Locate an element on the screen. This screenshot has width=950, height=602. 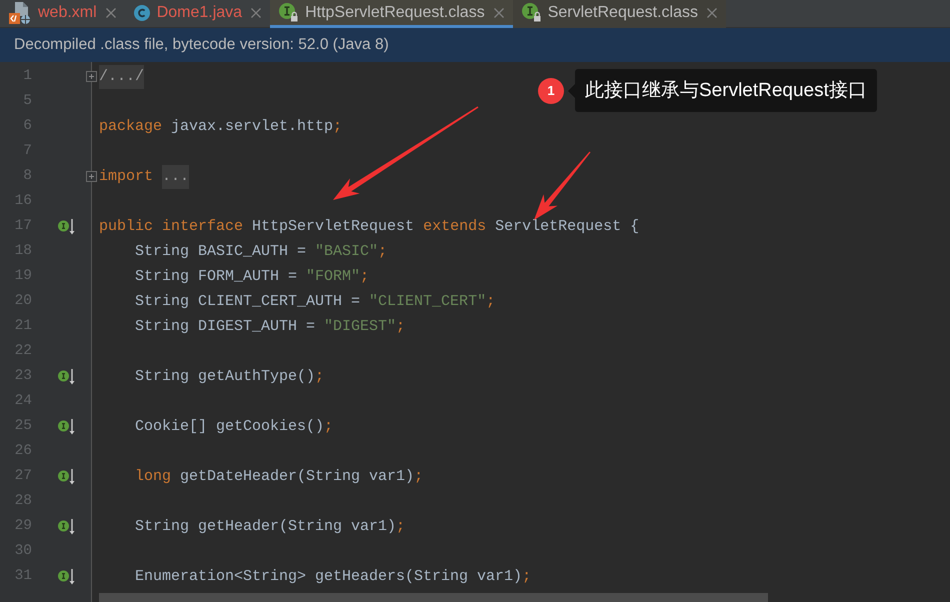
editor-tab: ServletRequest.class is located at coordinates (619, 14).